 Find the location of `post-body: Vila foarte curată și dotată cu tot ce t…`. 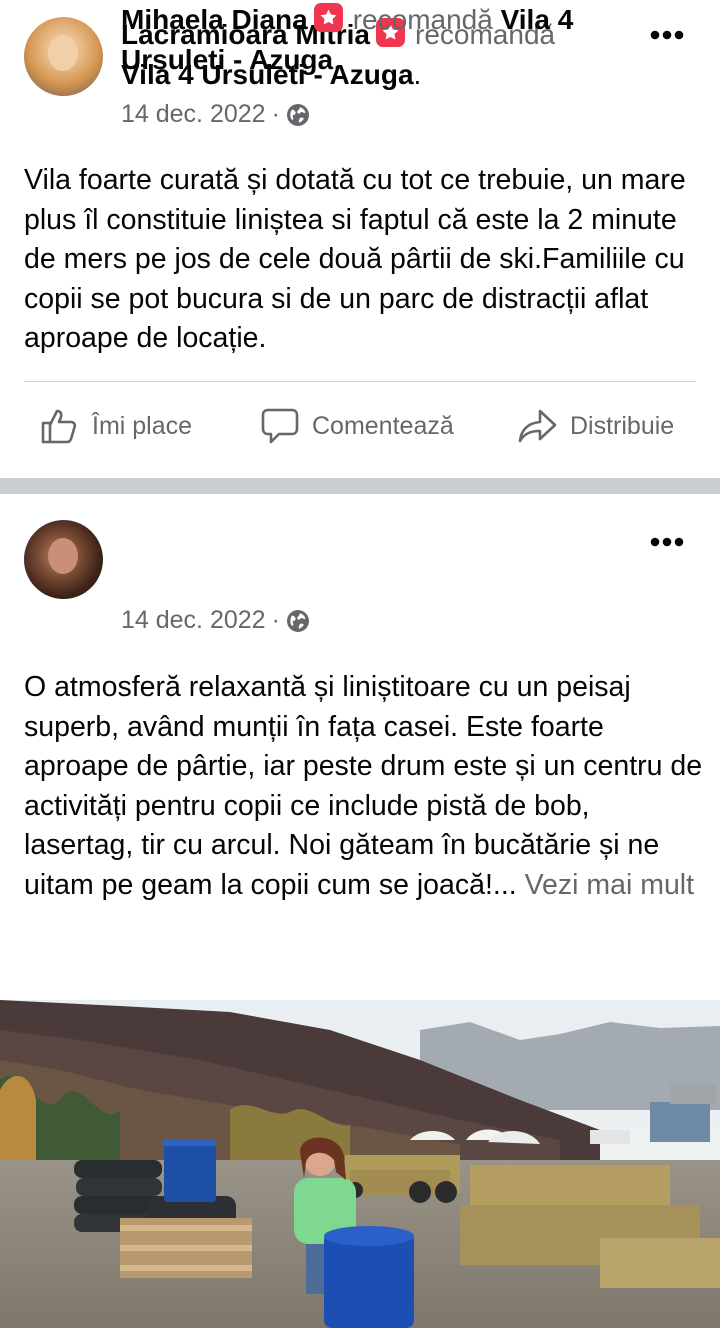

post-body: Vila foarte curată și dotată cu tot ce t… is located at coordinates (355, 259).